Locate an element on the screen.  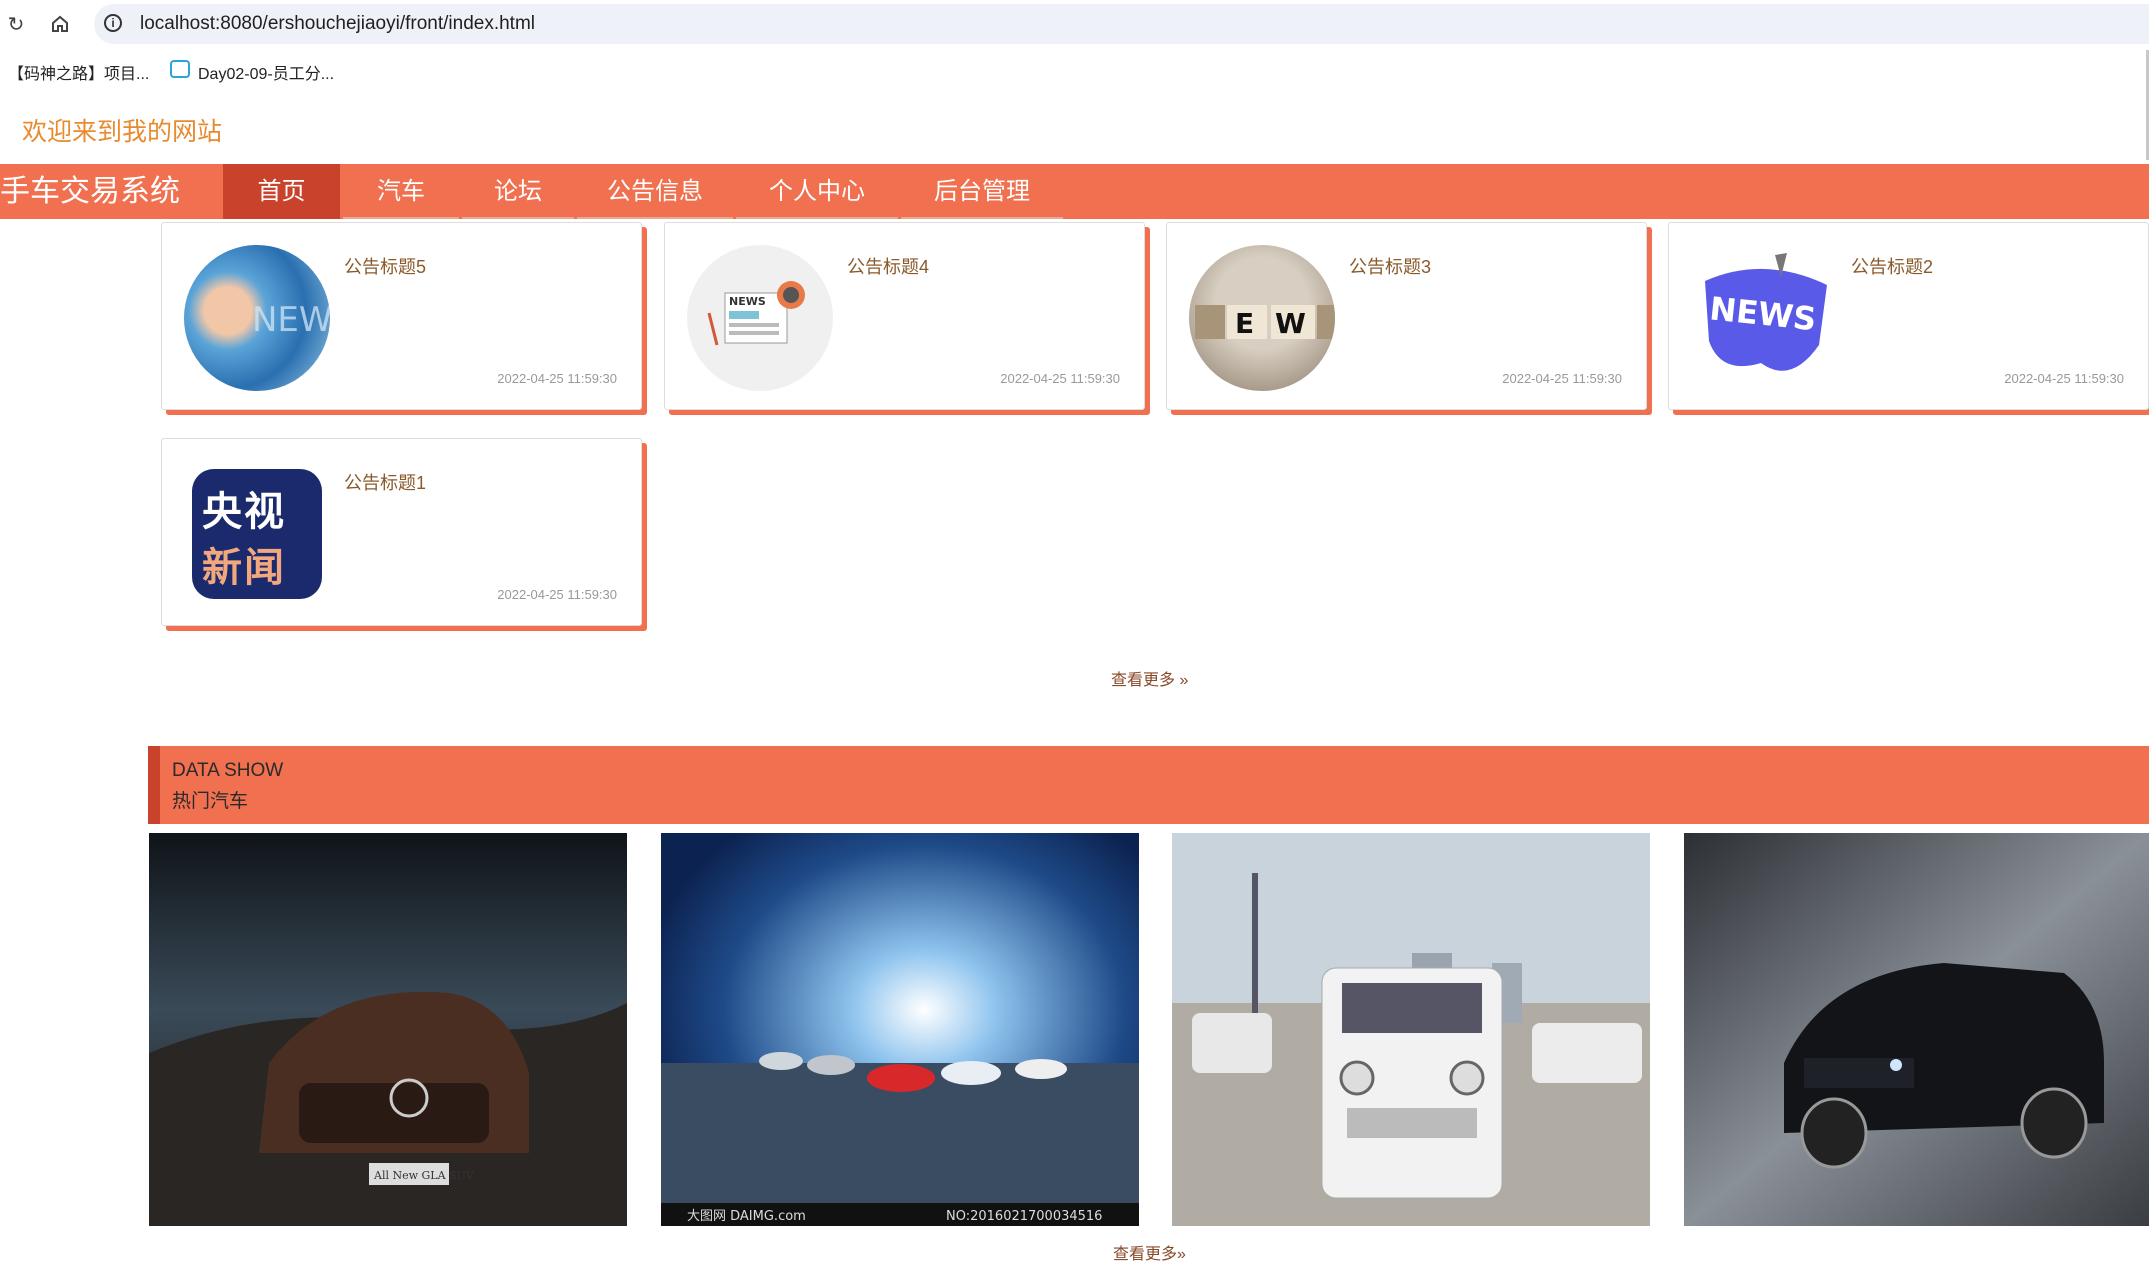
cctv-news-logo: 央视 新闻 is located at coordinates (257, 534).